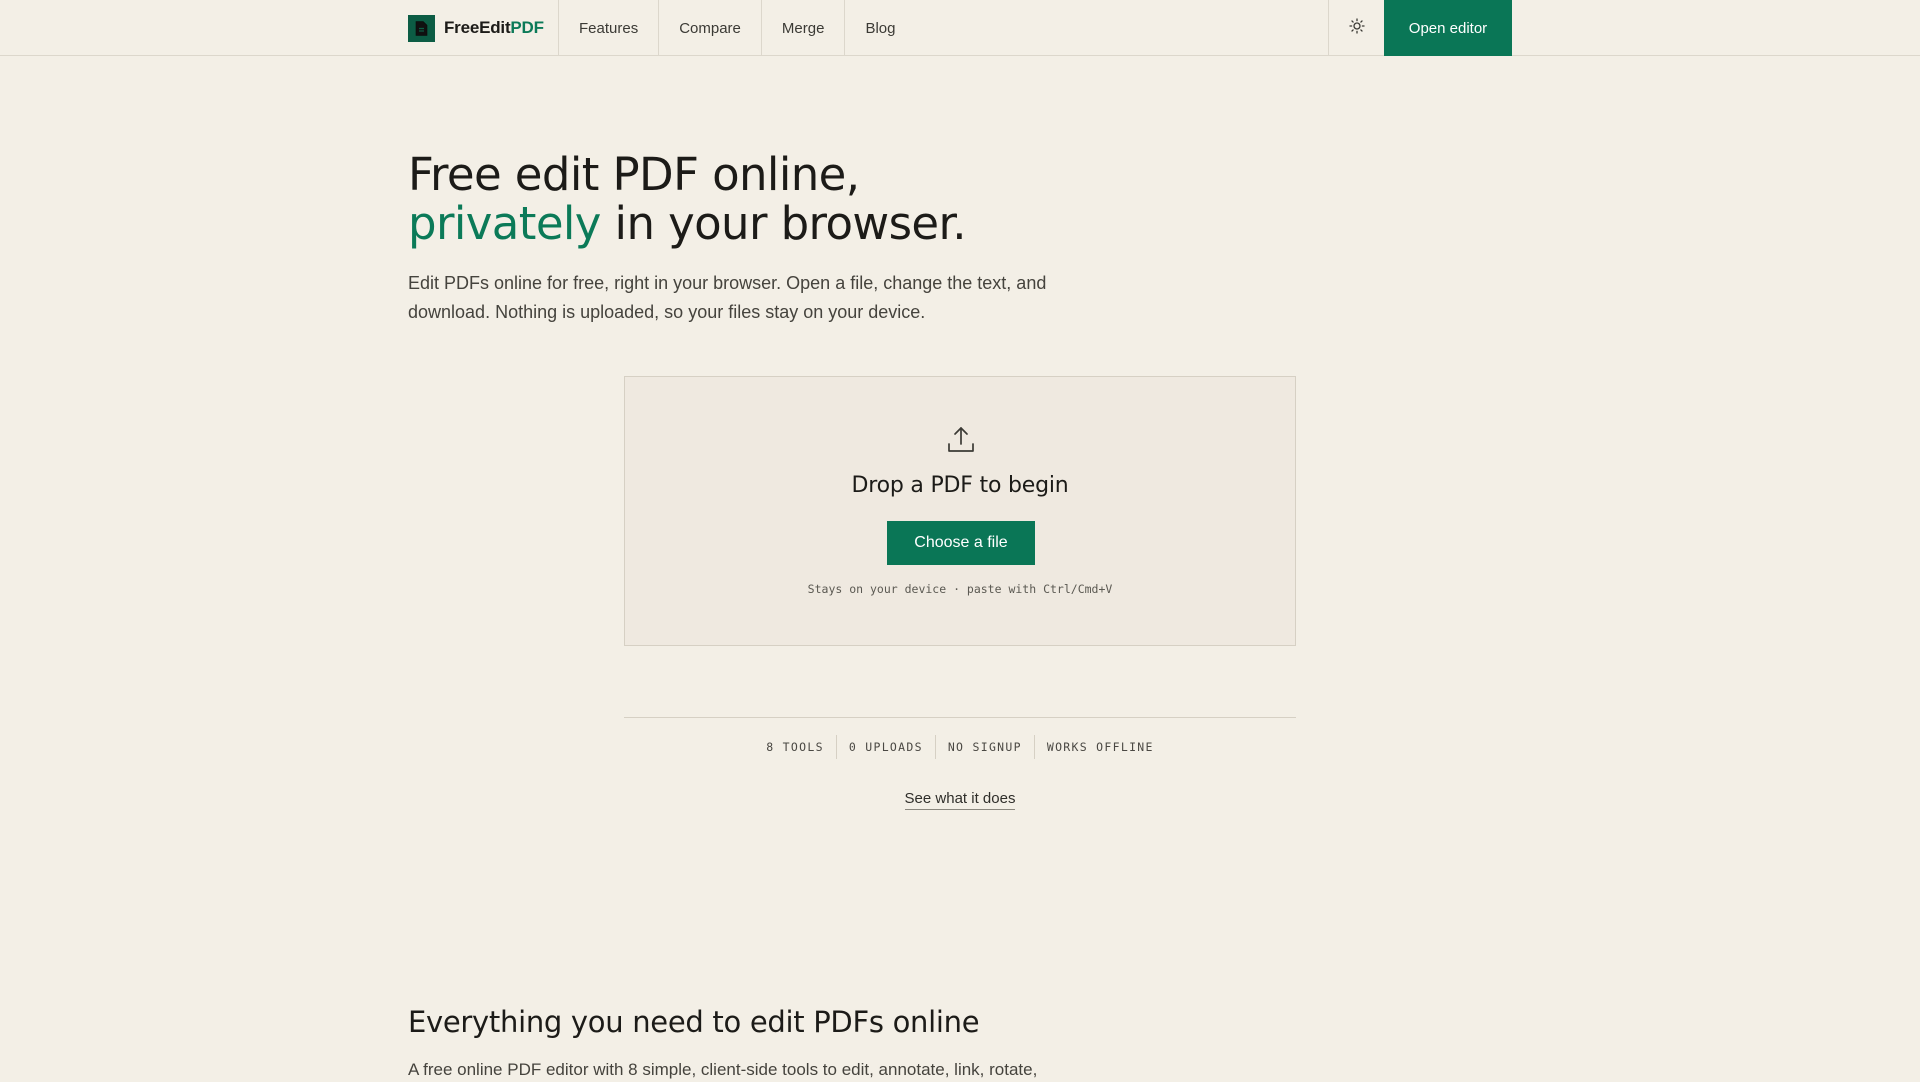  I want to click on nav-link-compare: Compare, so click(710, 28).